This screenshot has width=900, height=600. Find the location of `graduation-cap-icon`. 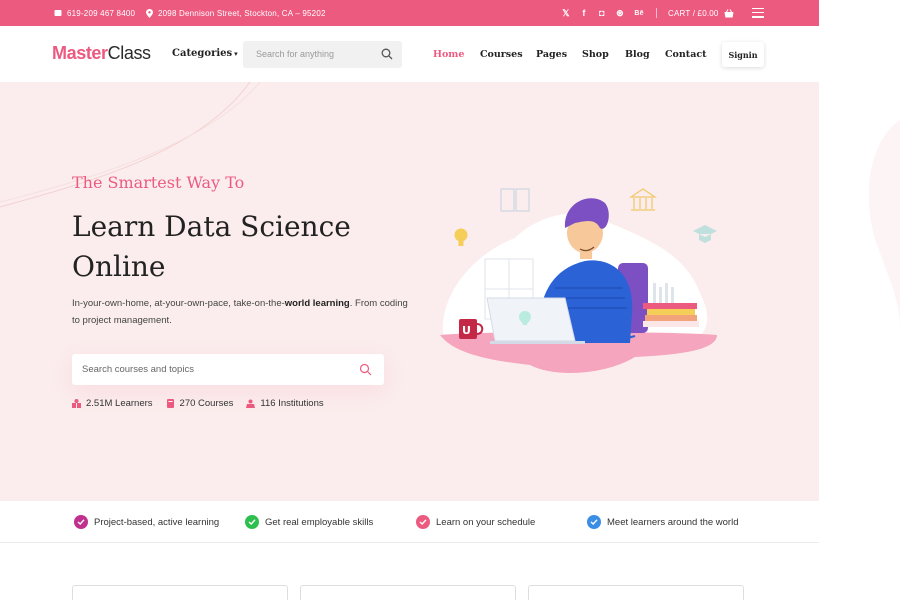

graduation-cap-icon is located at coordinates (705, 234).